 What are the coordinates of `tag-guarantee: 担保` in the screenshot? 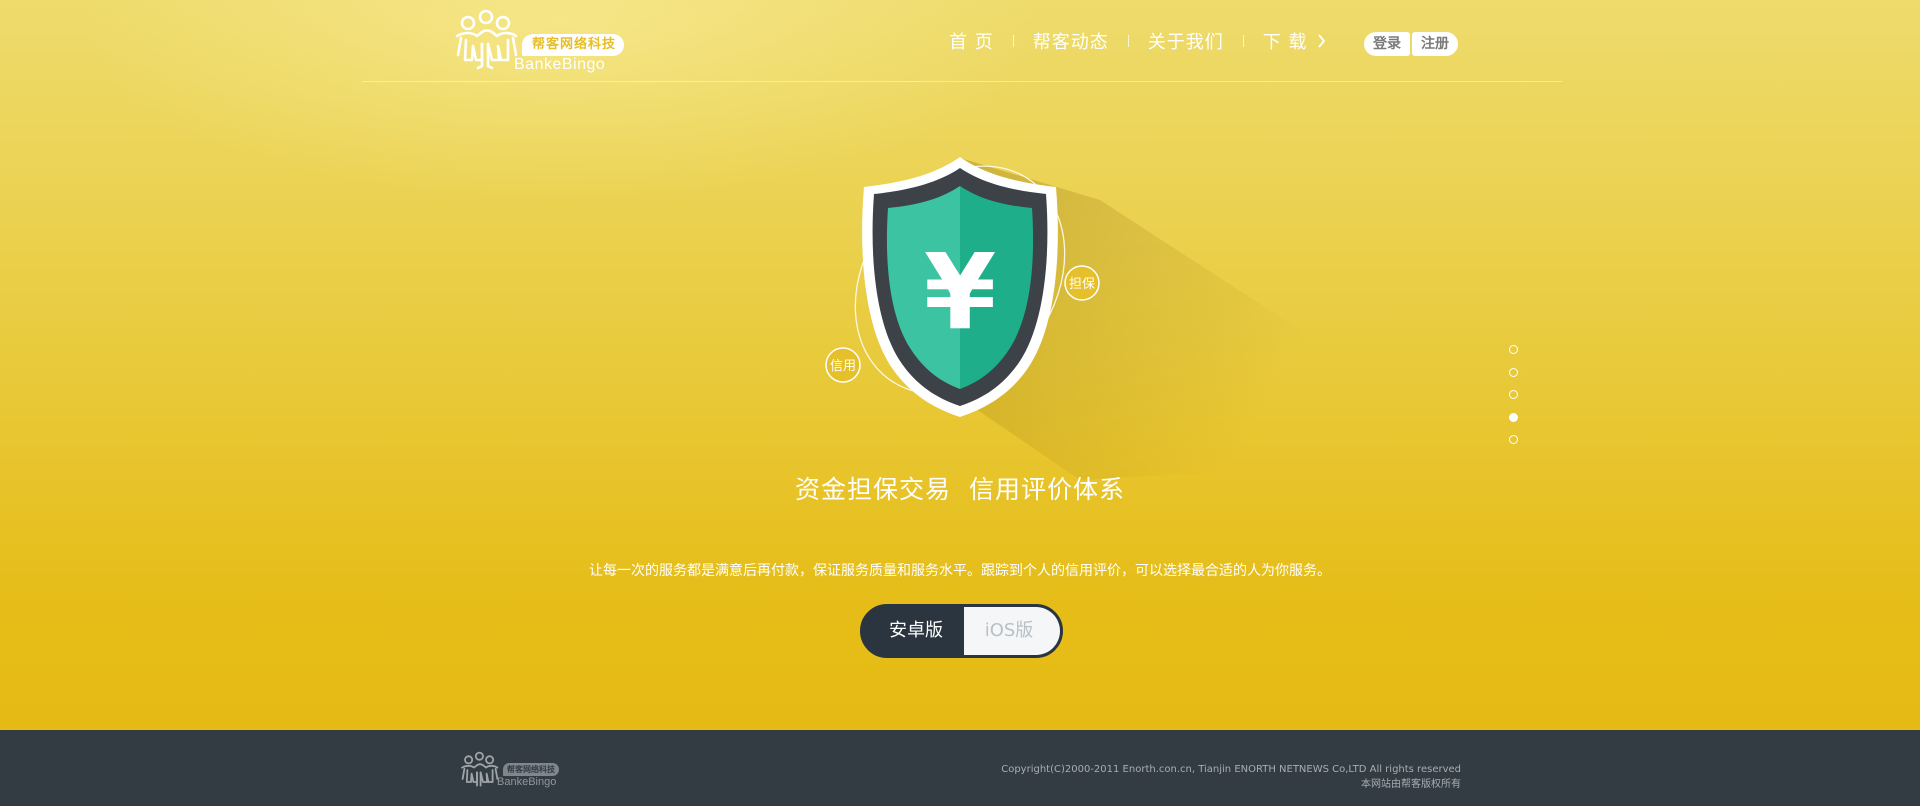 It's located at (1082, 283).